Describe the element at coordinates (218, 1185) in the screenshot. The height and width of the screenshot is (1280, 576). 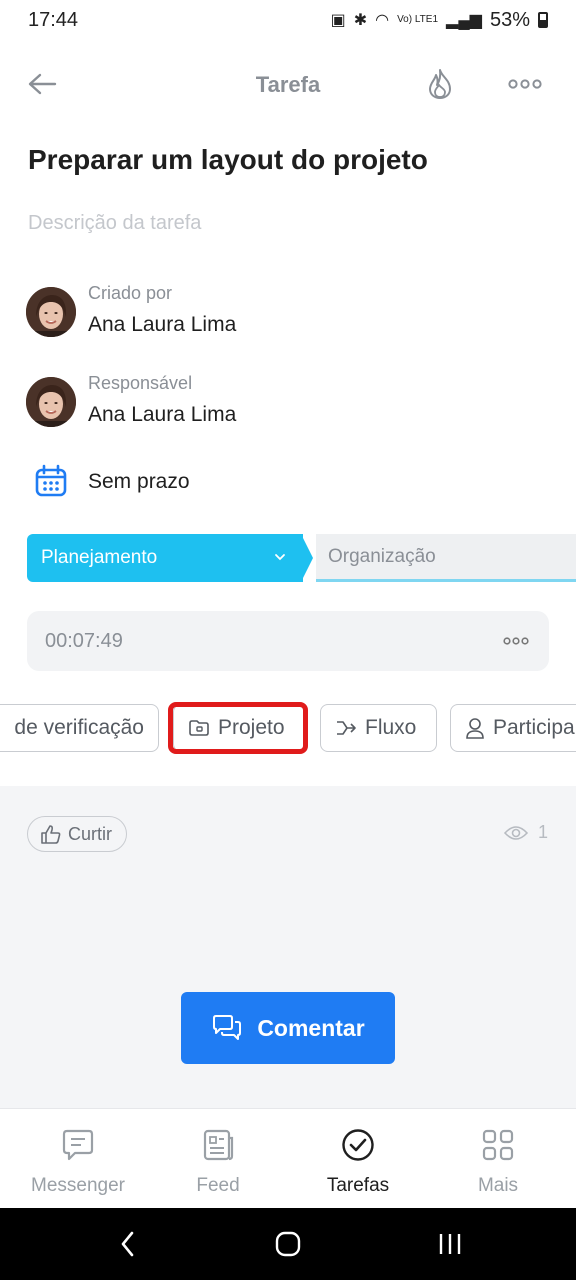
I see `nav-feed-label: Feed` at that location.